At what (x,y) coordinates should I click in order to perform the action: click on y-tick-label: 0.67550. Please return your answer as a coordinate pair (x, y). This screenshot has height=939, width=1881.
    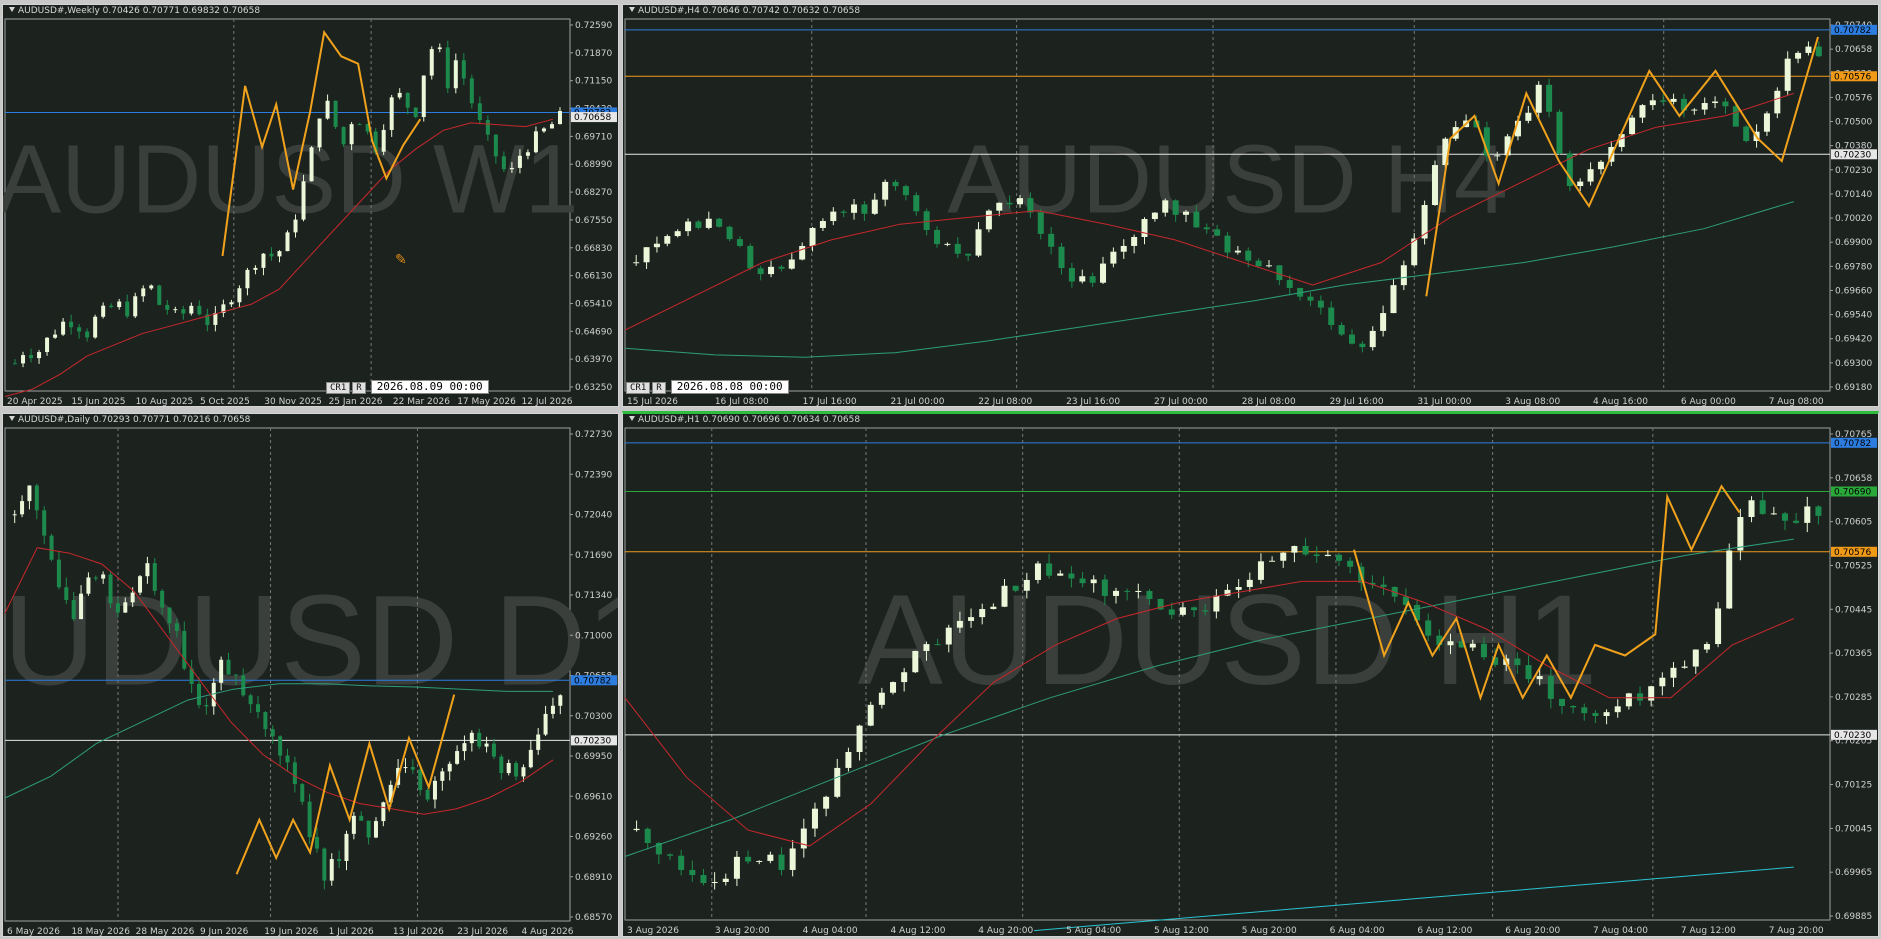
    Looking at the image, I should click on (593, 221).